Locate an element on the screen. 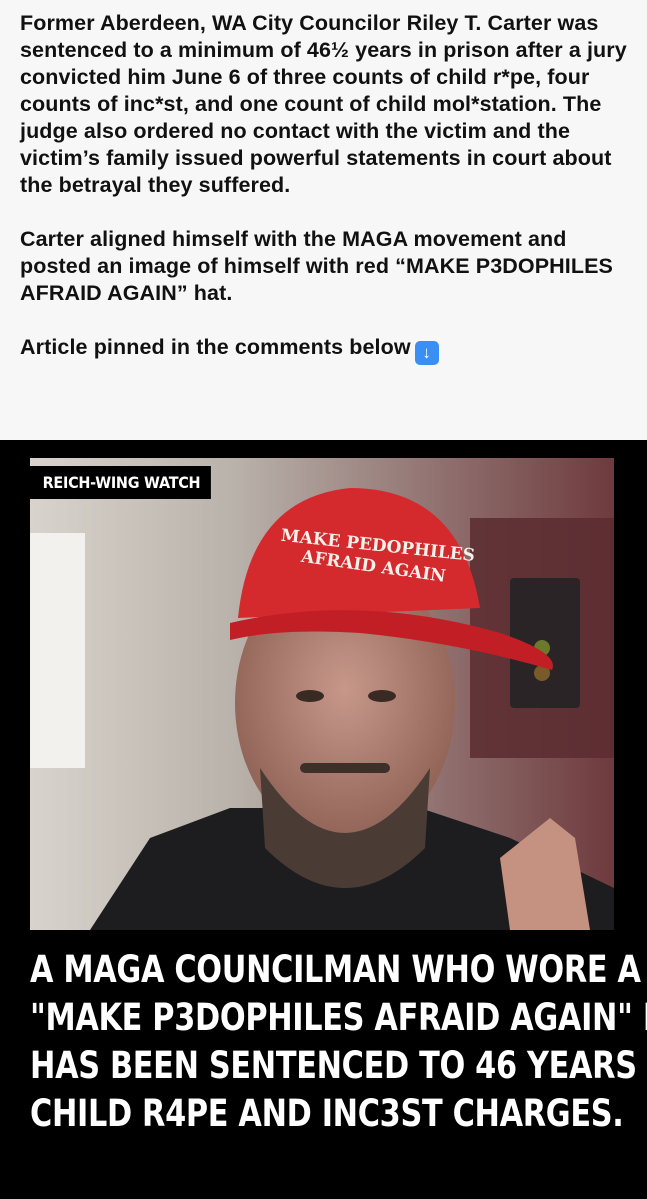 The image size is (647, 1199). headline-line-4: CHILD R4PE AND INC3ST CHARGES. is located at coordinates (327, 1113).